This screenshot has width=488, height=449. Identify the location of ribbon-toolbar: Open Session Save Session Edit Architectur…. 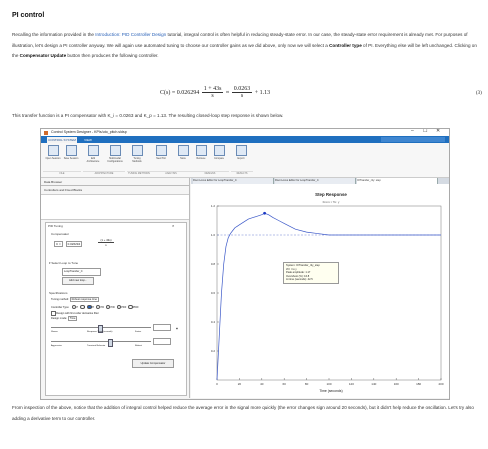
(245, 160).